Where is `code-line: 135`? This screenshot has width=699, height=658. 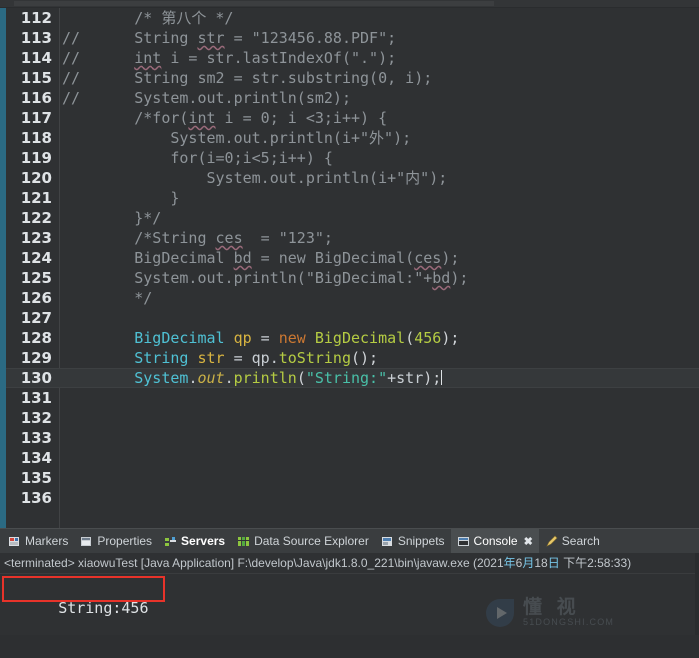
code-line: 135 is located at coordinates (352, 478).